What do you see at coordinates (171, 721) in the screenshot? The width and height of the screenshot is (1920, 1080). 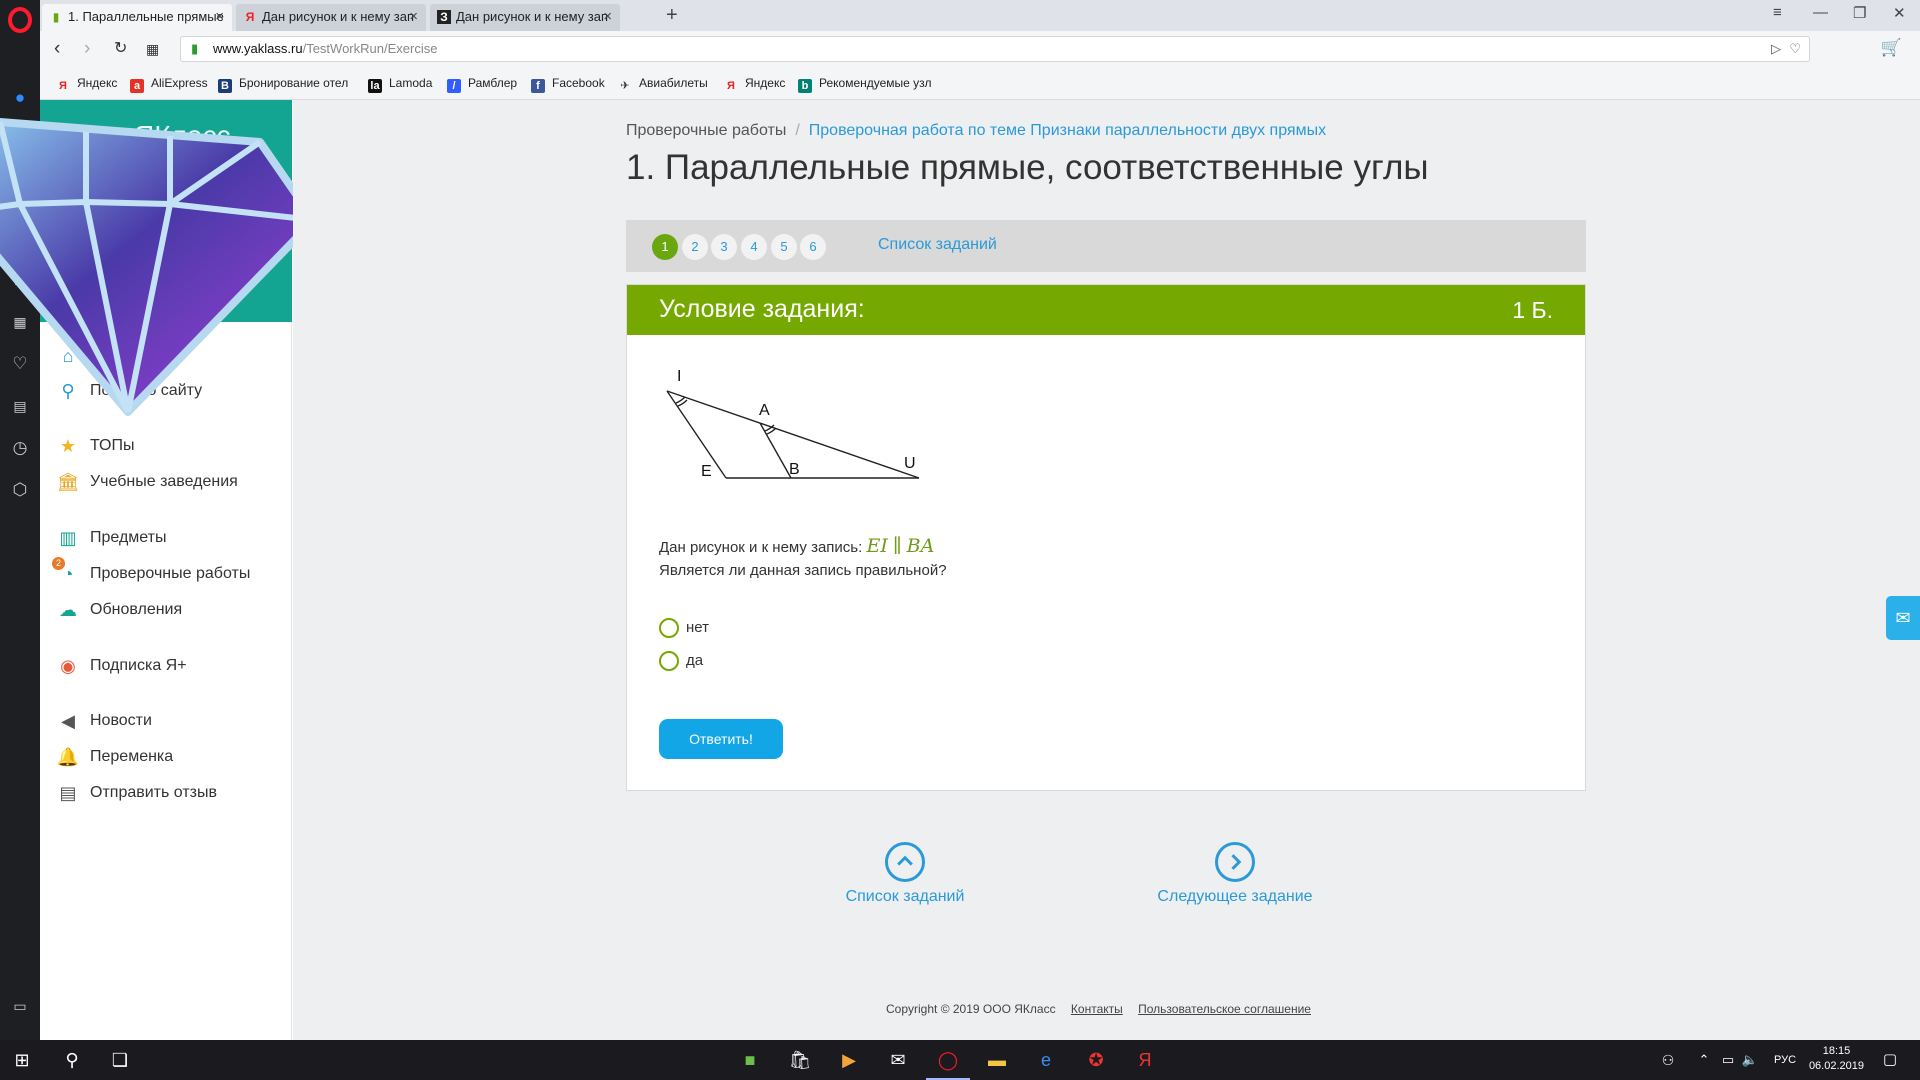 I see `menu-item-news: ◀ Новости` at bounding box center [171, 721].